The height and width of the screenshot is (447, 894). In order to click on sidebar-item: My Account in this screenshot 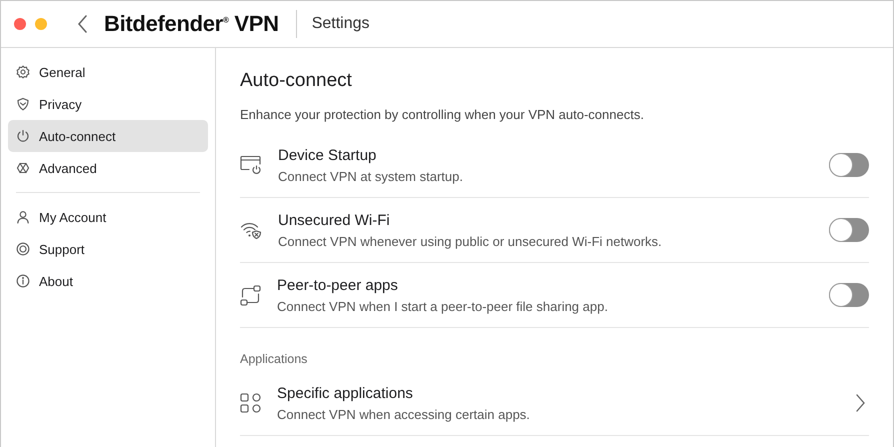, I will do `click(108, 217)`.